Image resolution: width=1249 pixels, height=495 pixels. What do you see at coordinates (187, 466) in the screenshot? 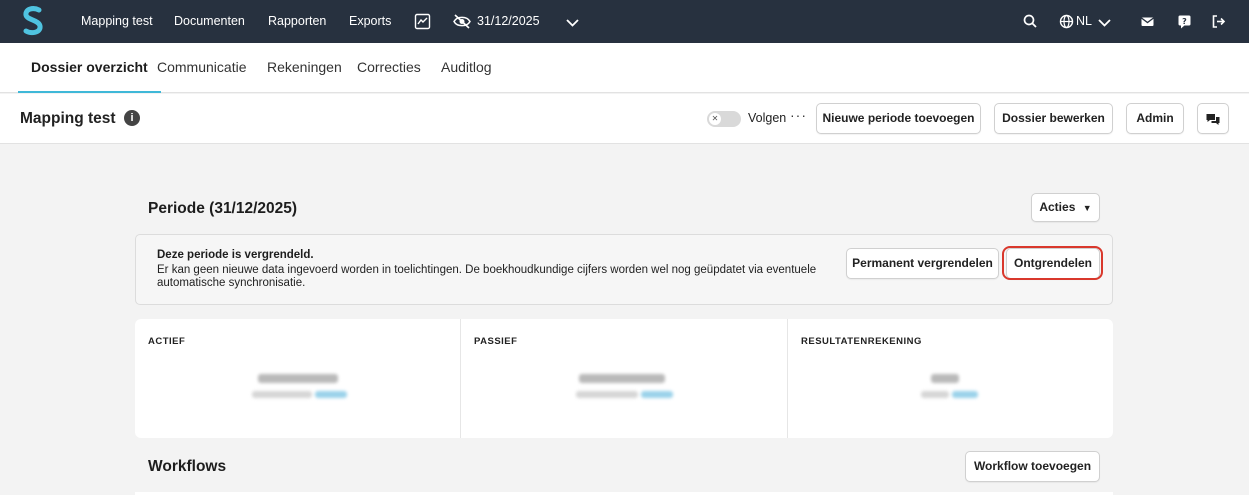
I see `workflows-title: Workflows` at bounding box center [187, 466].